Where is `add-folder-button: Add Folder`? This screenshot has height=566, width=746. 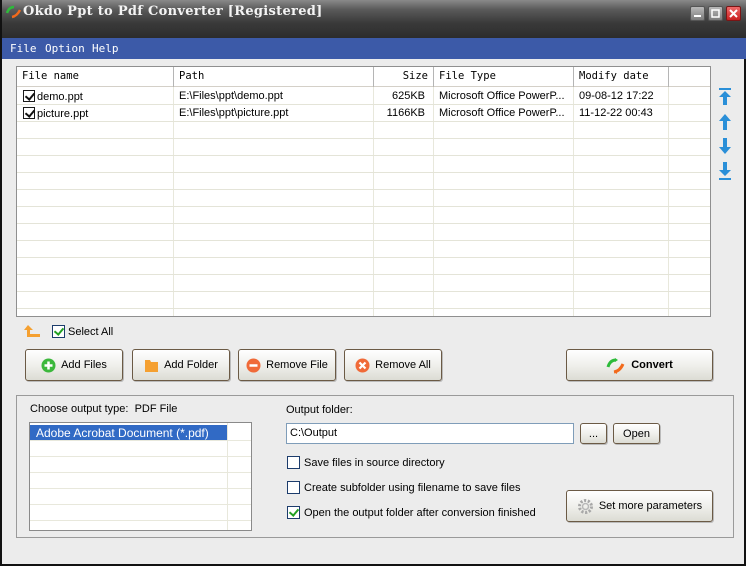
add-folder-button: Add Folder is located at coordinates (181, 365).